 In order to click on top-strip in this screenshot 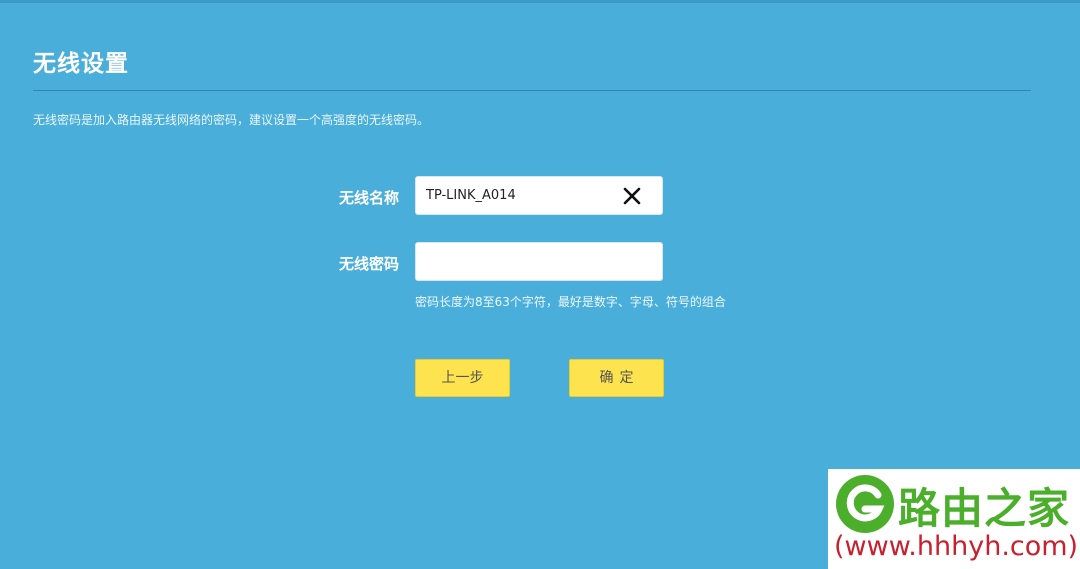, I will do `click(540, 1)`.